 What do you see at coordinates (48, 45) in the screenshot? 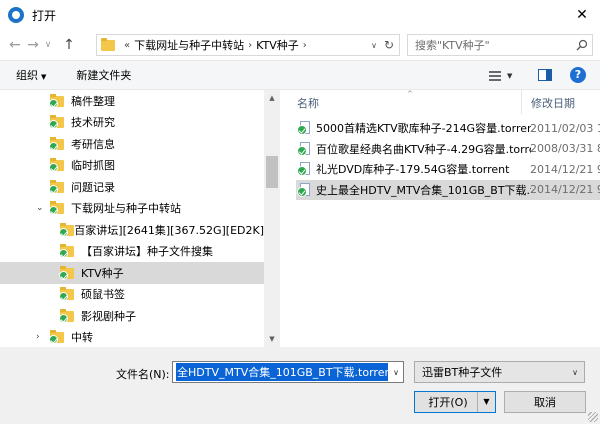
I see `recent-locations-chevron-icon: ∨` at bounding box center [48, 45].